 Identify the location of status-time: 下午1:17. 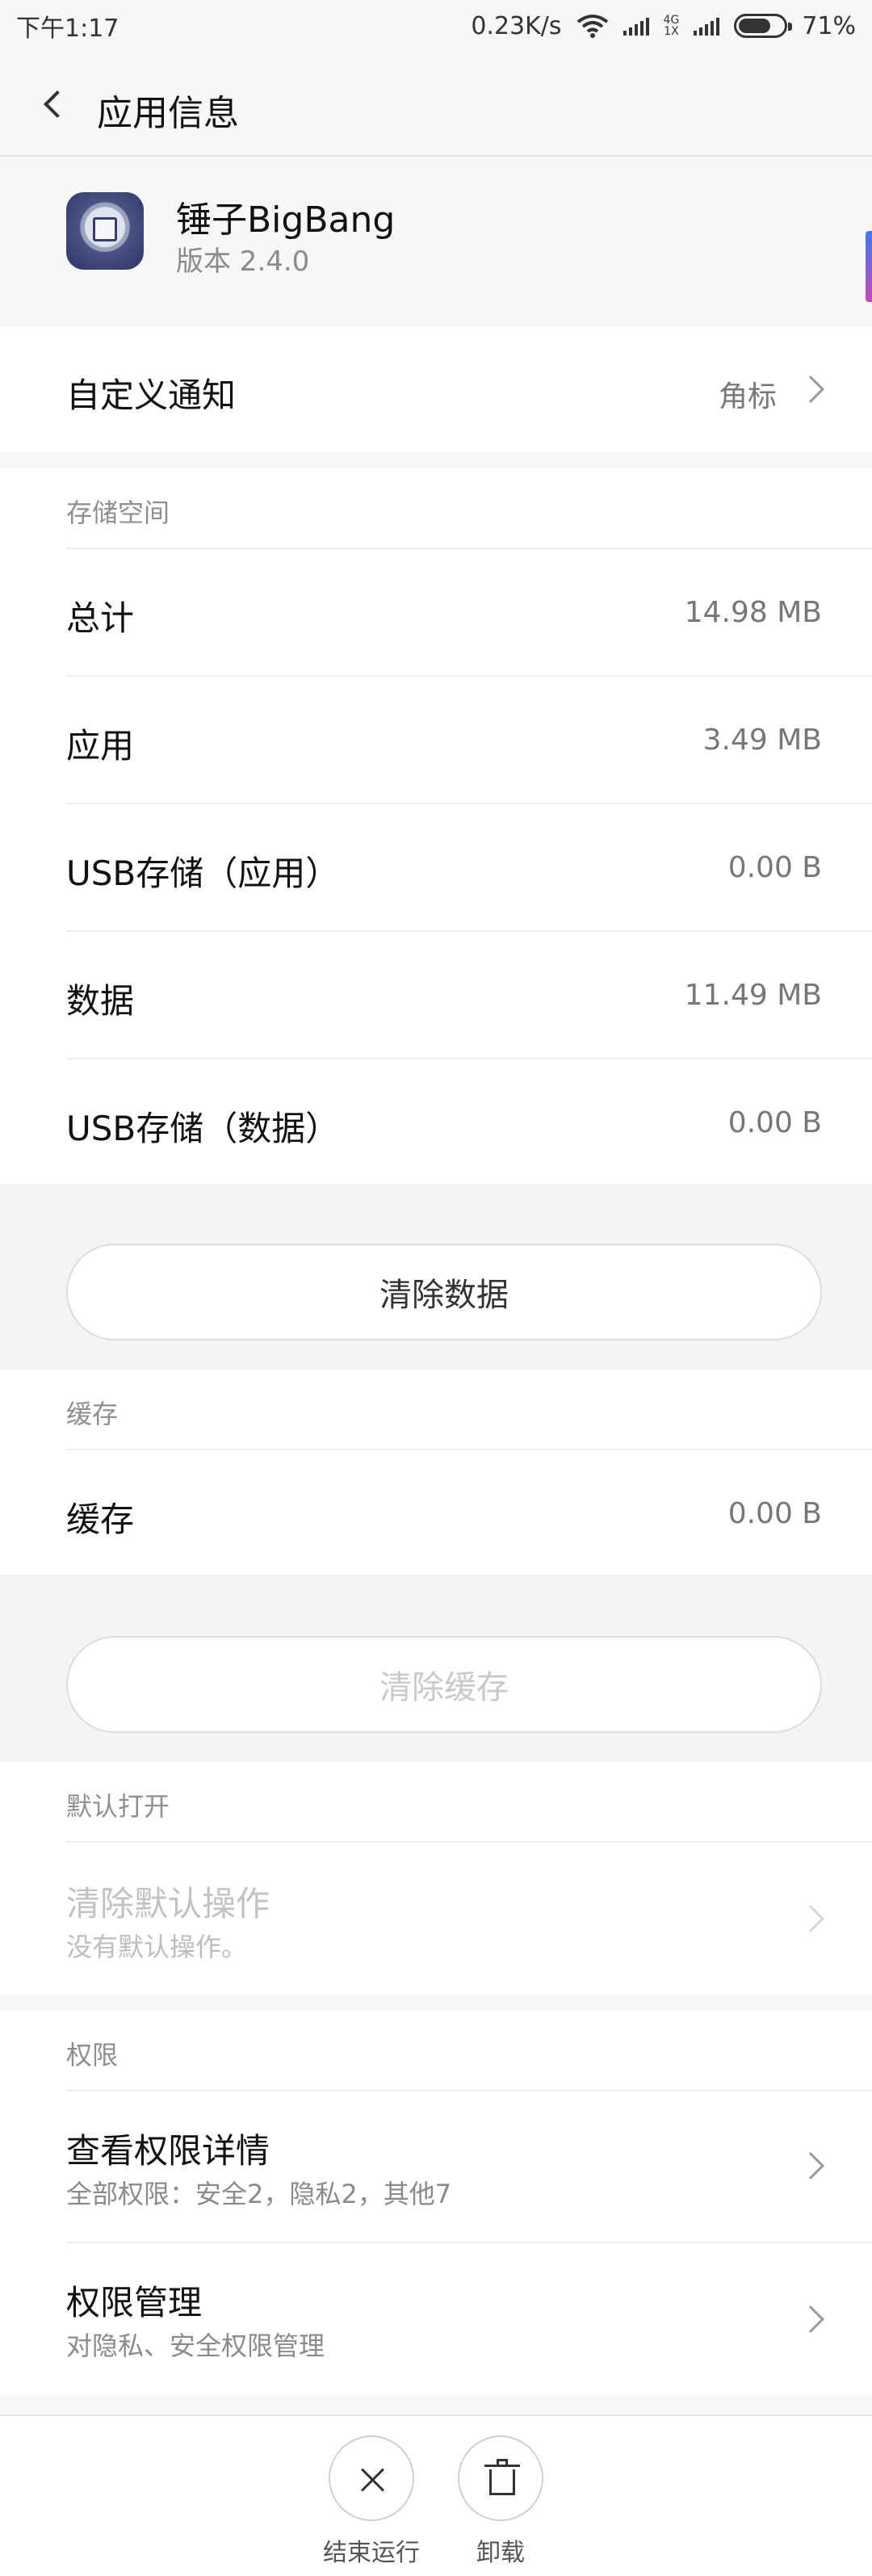
(67, 29).